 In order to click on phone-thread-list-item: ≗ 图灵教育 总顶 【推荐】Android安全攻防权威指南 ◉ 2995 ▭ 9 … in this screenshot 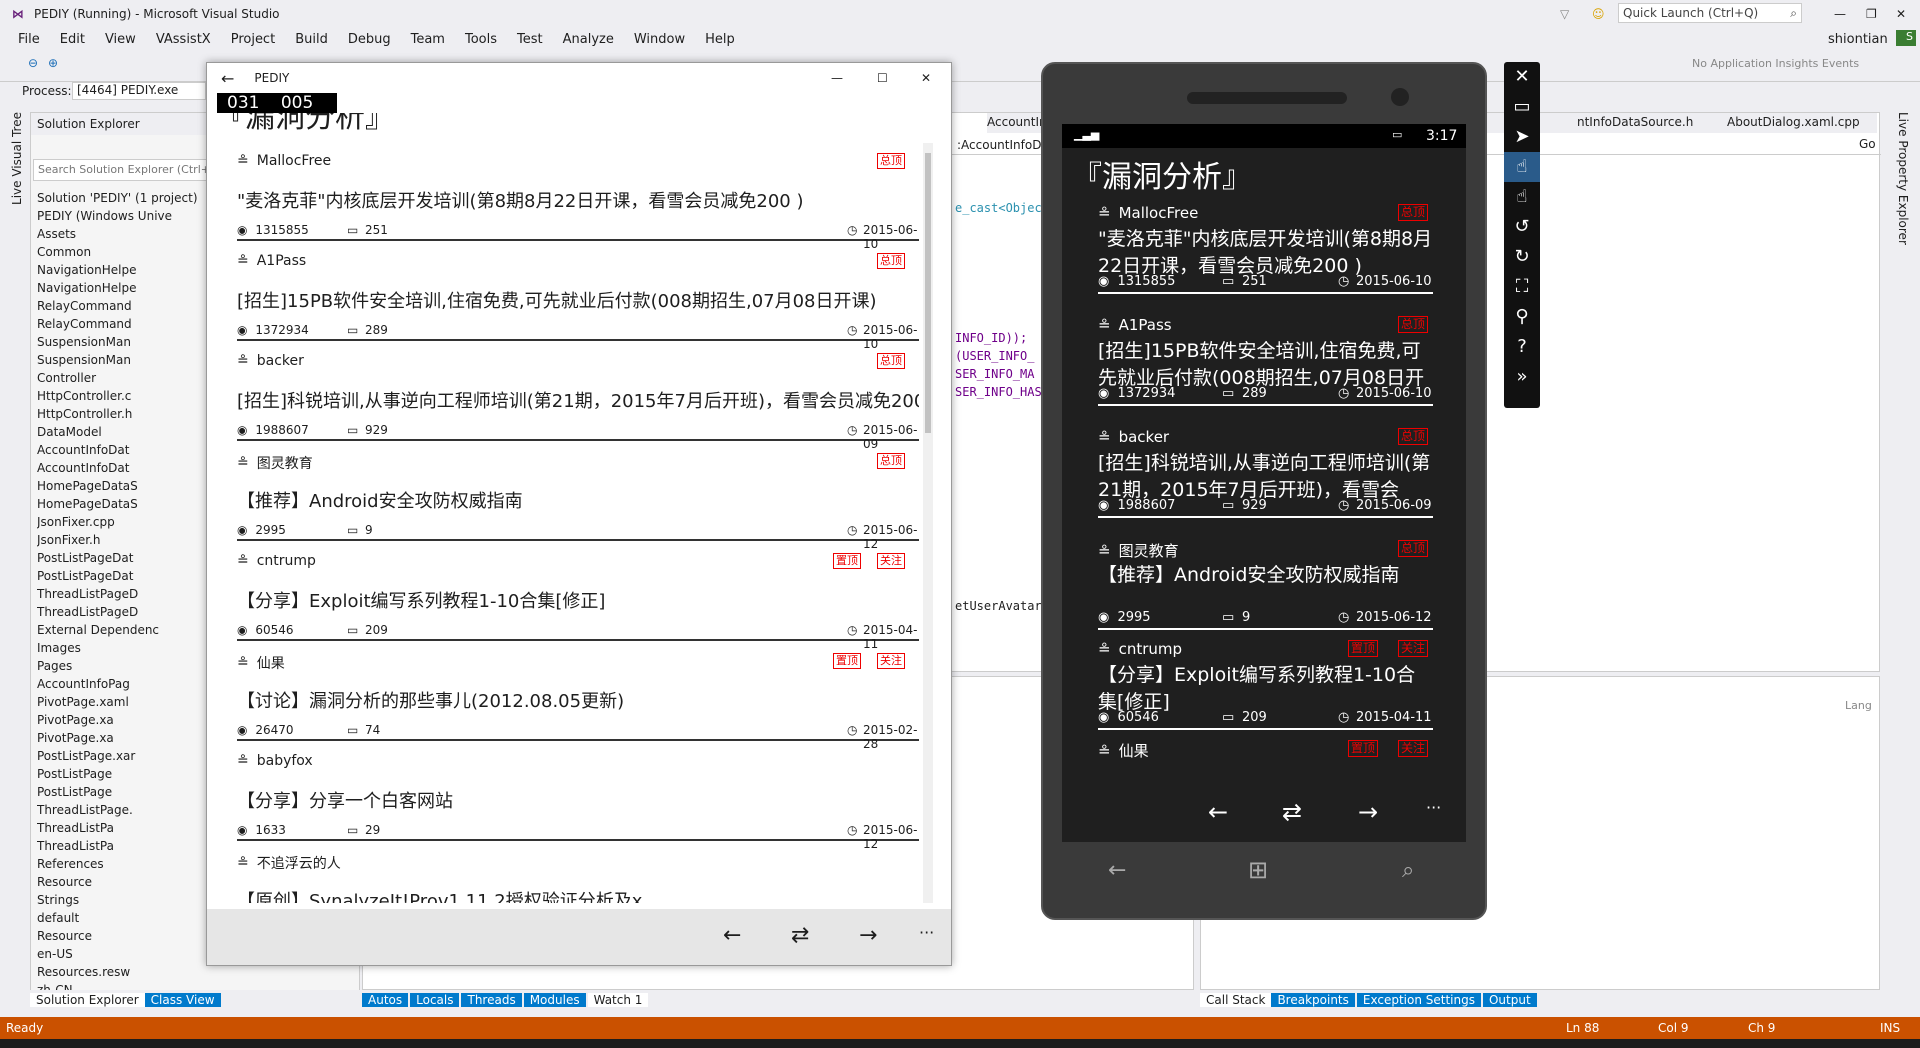, I will do `click(1265, 590)`.